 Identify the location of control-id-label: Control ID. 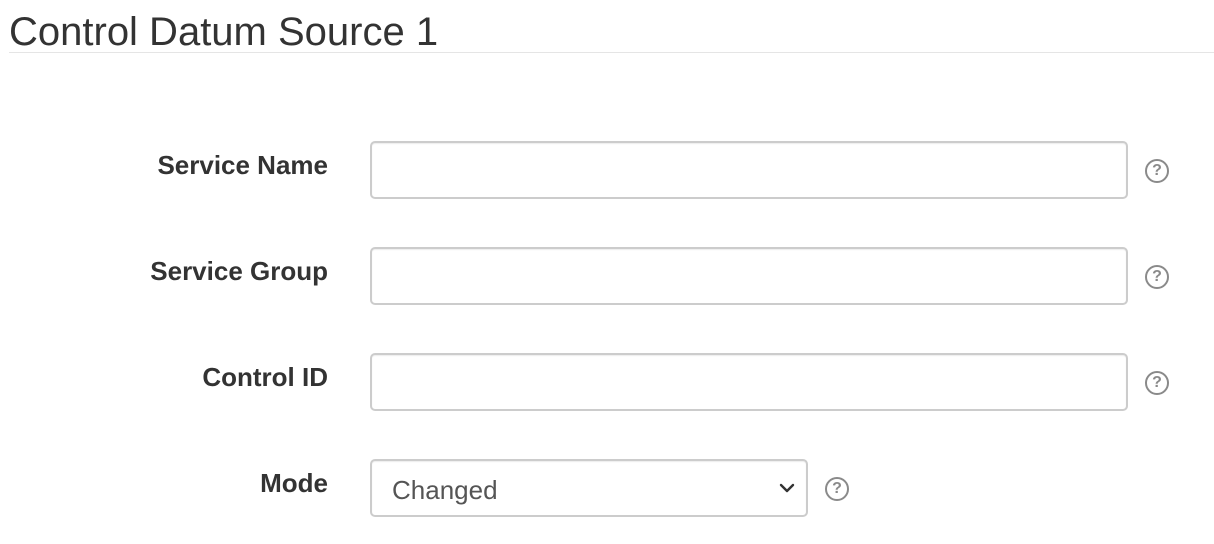
(265, 377).